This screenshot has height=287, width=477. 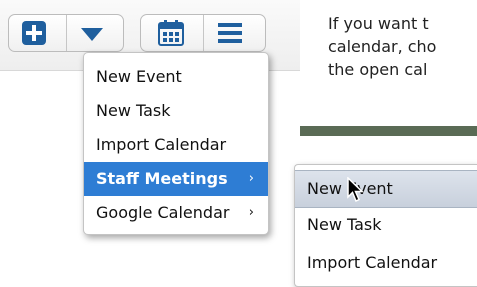 What do you see at coordinates (163, 212) in the screenshot?
I see `menu-item-label: Google Calendar` at bounding box center [163, 212].